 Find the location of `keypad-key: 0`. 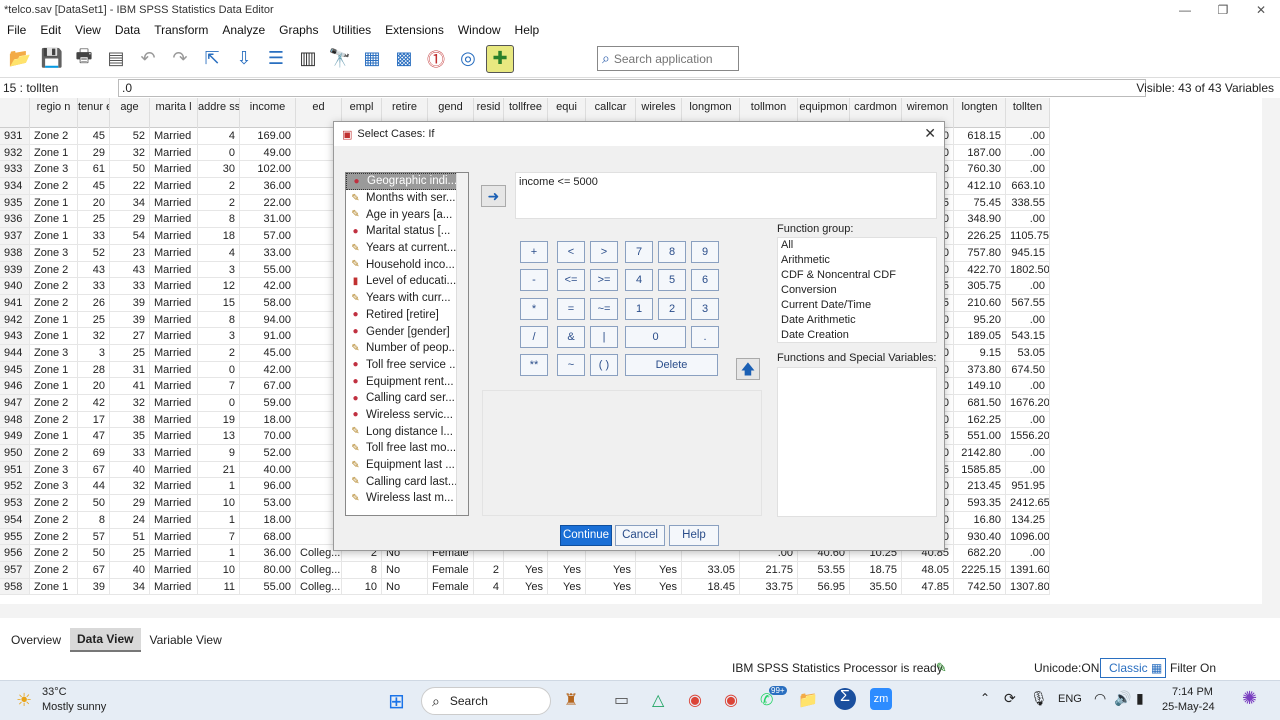

keypad-key: 0 is located at coordinates (655, 337).